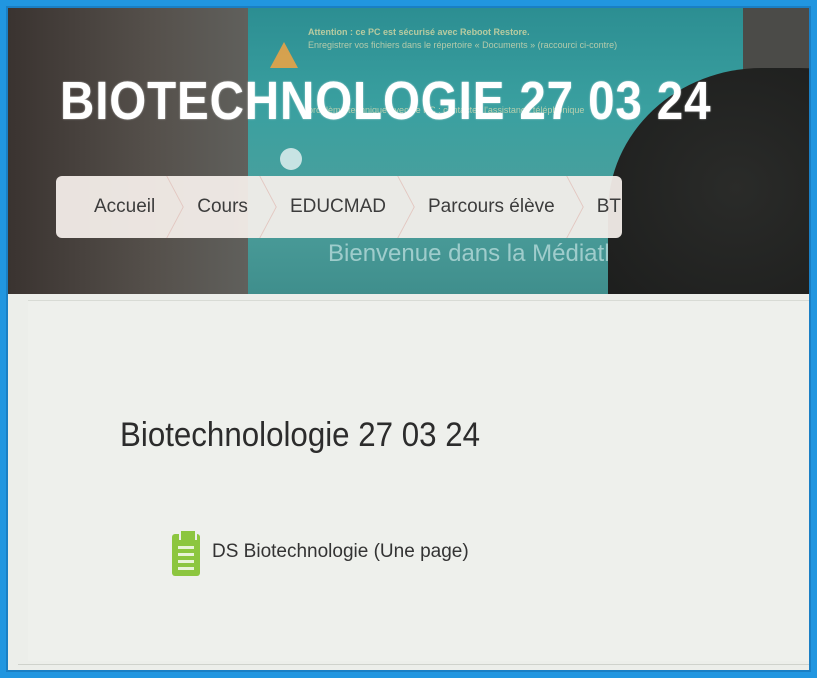 The height and width of the screenshot is (678, 817). What do you see at coordinates (496, 207) in the screenshot?
I see `nav-item-parcours-eleve: Parcours élève` at bounding box center [496, 207].